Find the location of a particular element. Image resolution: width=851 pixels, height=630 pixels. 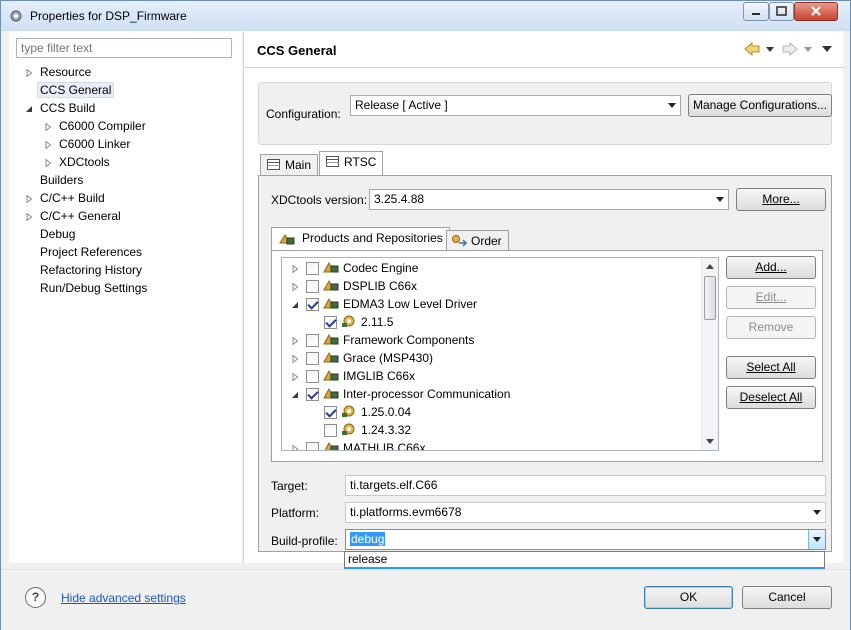

tab-products-and-repositories: Products and Repositories is located at coordinates (360, 238).